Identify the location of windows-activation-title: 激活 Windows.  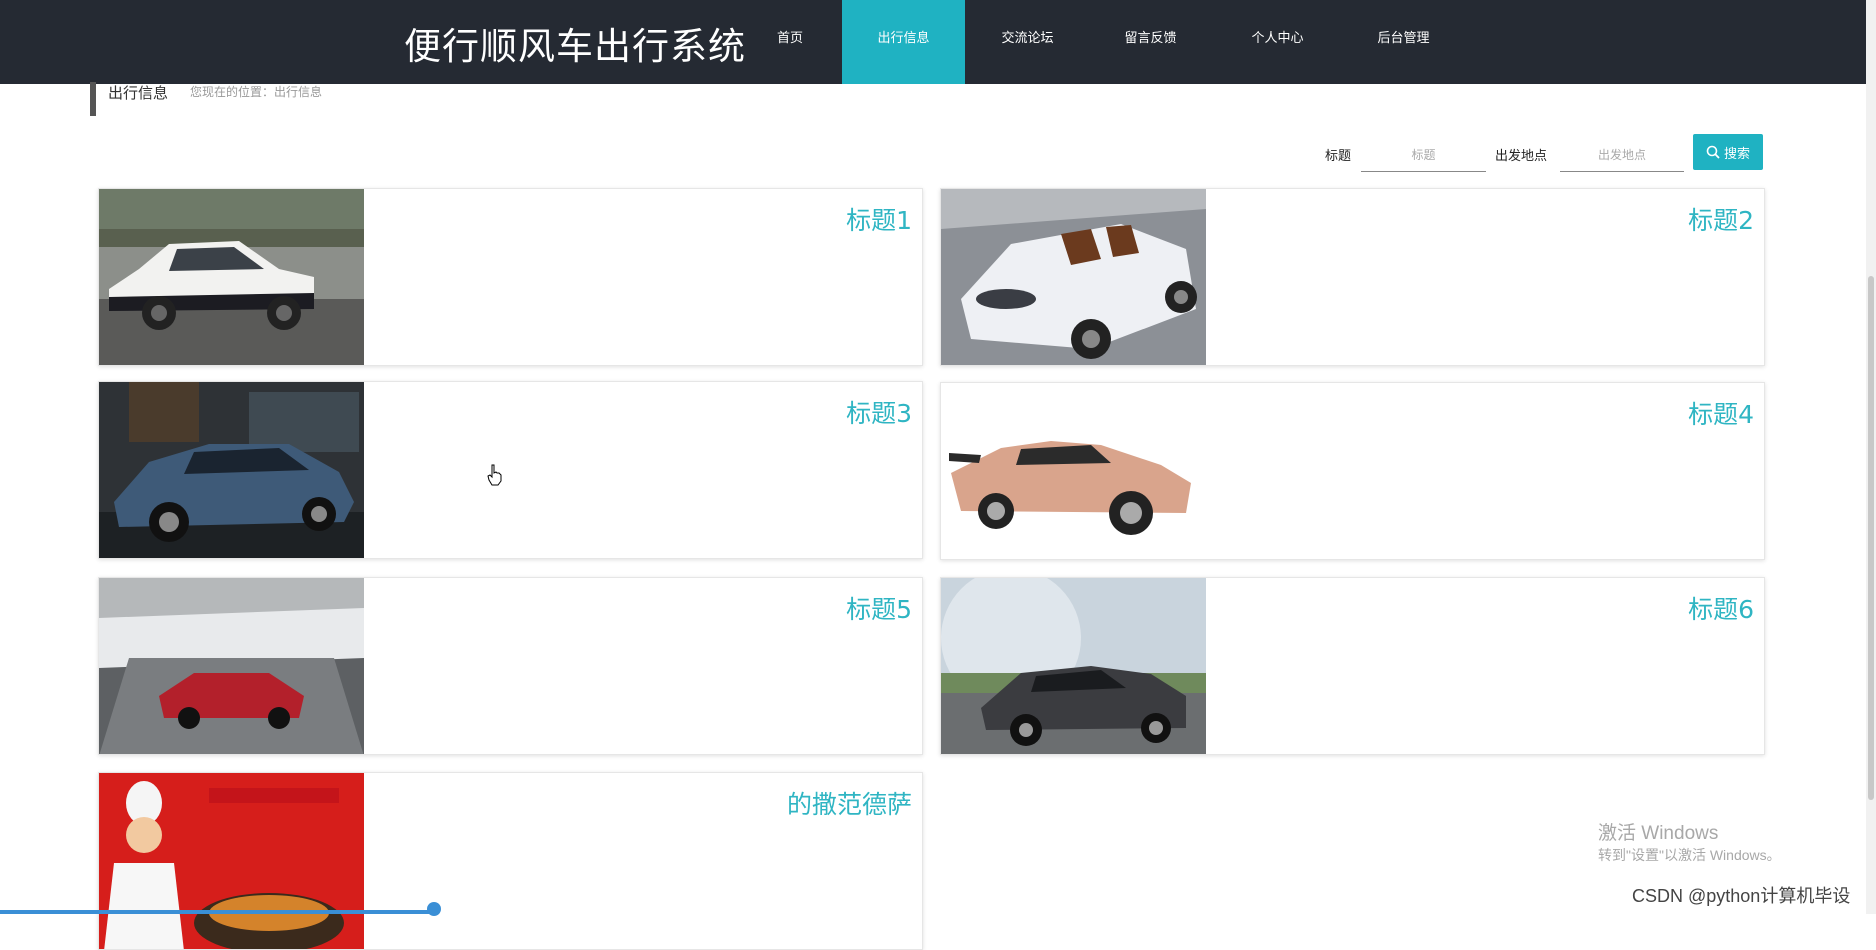
(1658, 833).